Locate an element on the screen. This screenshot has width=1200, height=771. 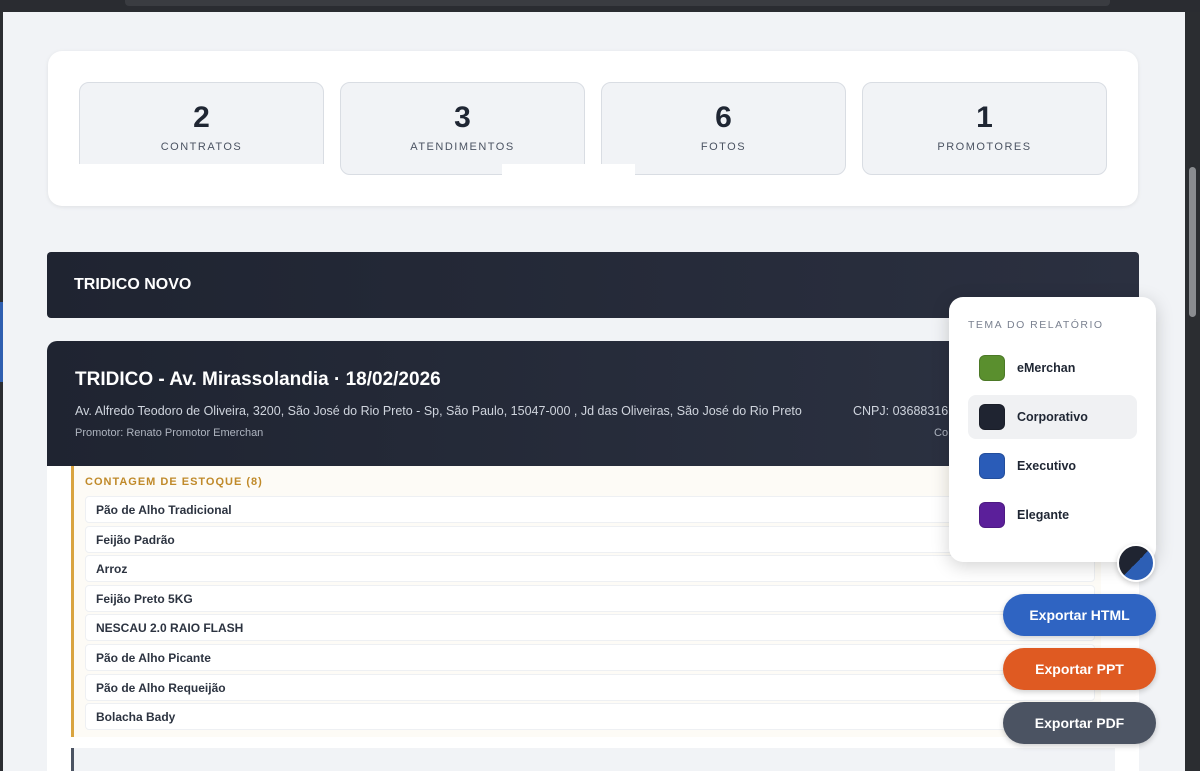
browser-address-area is located at coordinates (617, 3).